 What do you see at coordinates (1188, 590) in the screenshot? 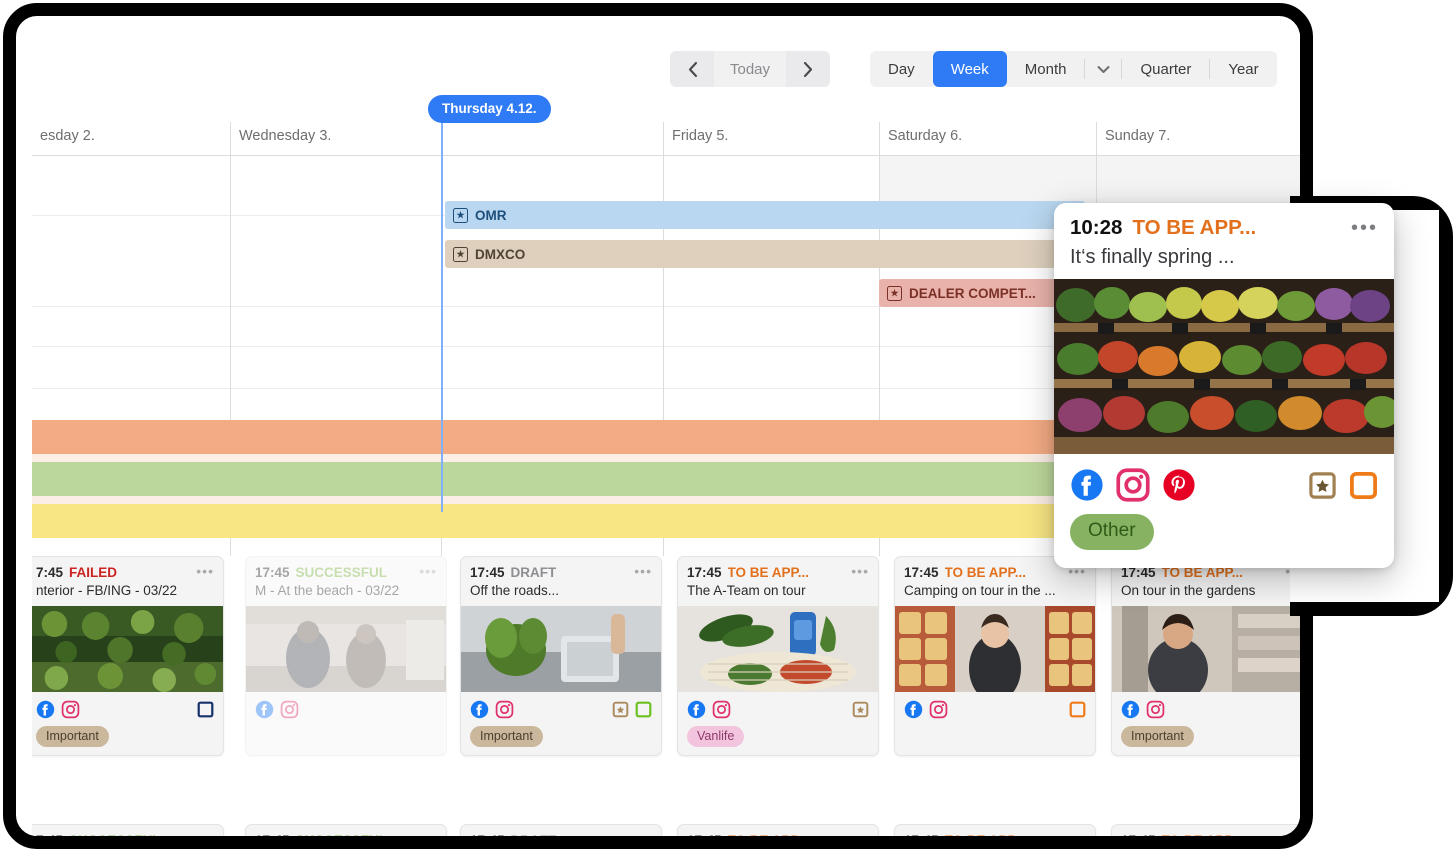
I see `post-title: On tour in the gardens` at bounding box center [1188, 590].